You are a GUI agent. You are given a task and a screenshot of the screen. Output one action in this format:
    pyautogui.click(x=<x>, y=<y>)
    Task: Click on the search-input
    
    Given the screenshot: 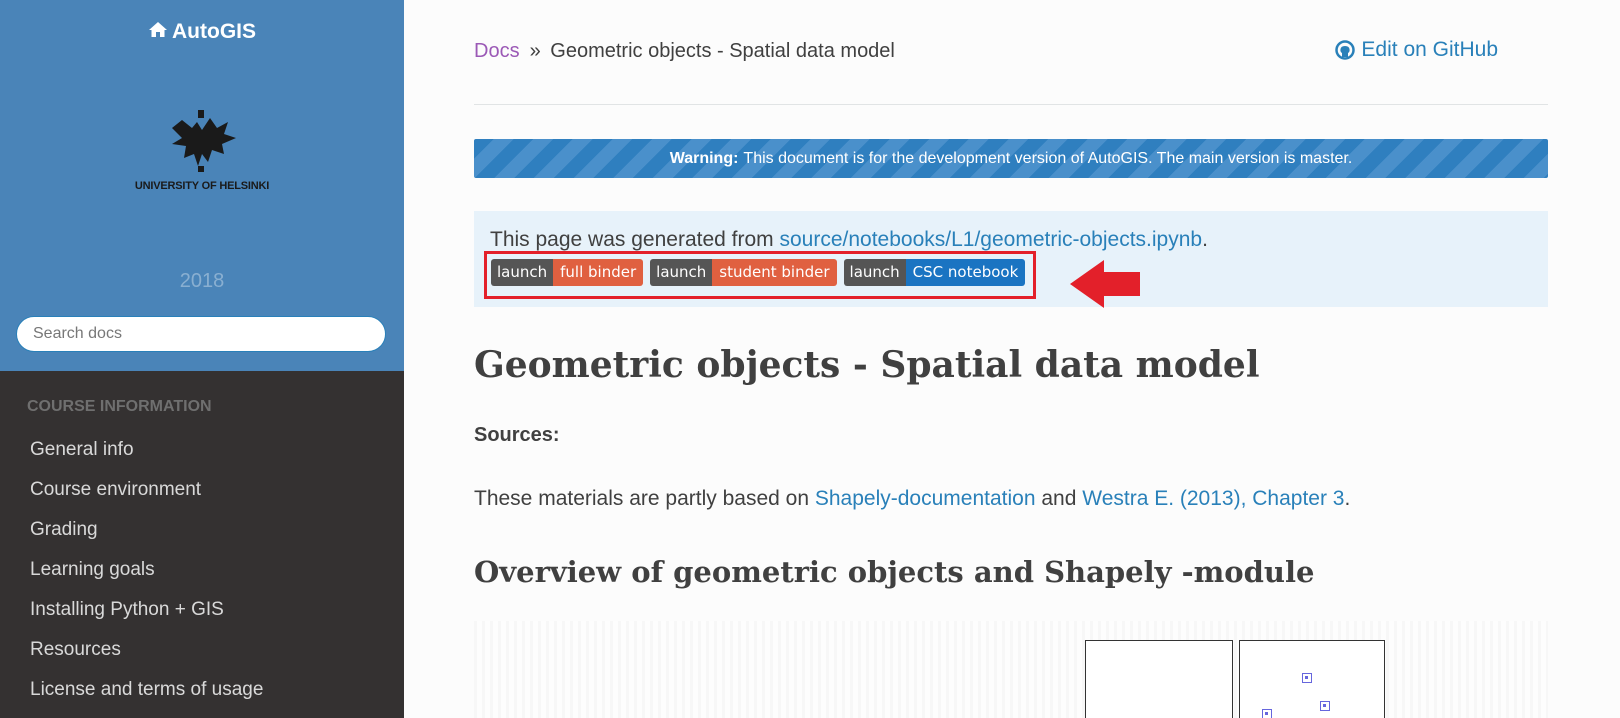 What is the action you would take?
    pyautogui.click(x=201, y=334)
    